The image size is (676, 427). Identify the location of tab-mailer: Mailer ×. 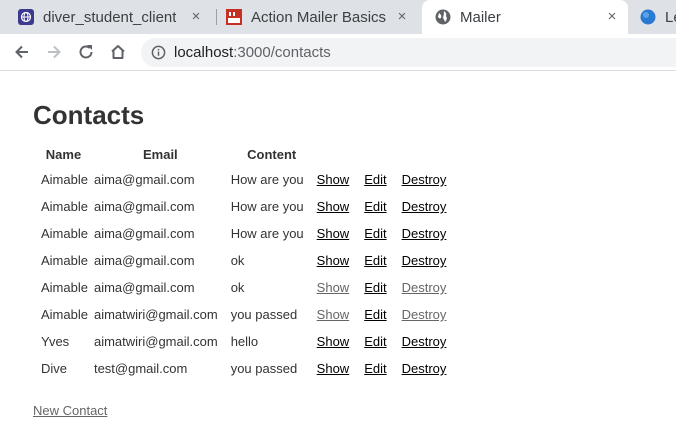
(525, 17).